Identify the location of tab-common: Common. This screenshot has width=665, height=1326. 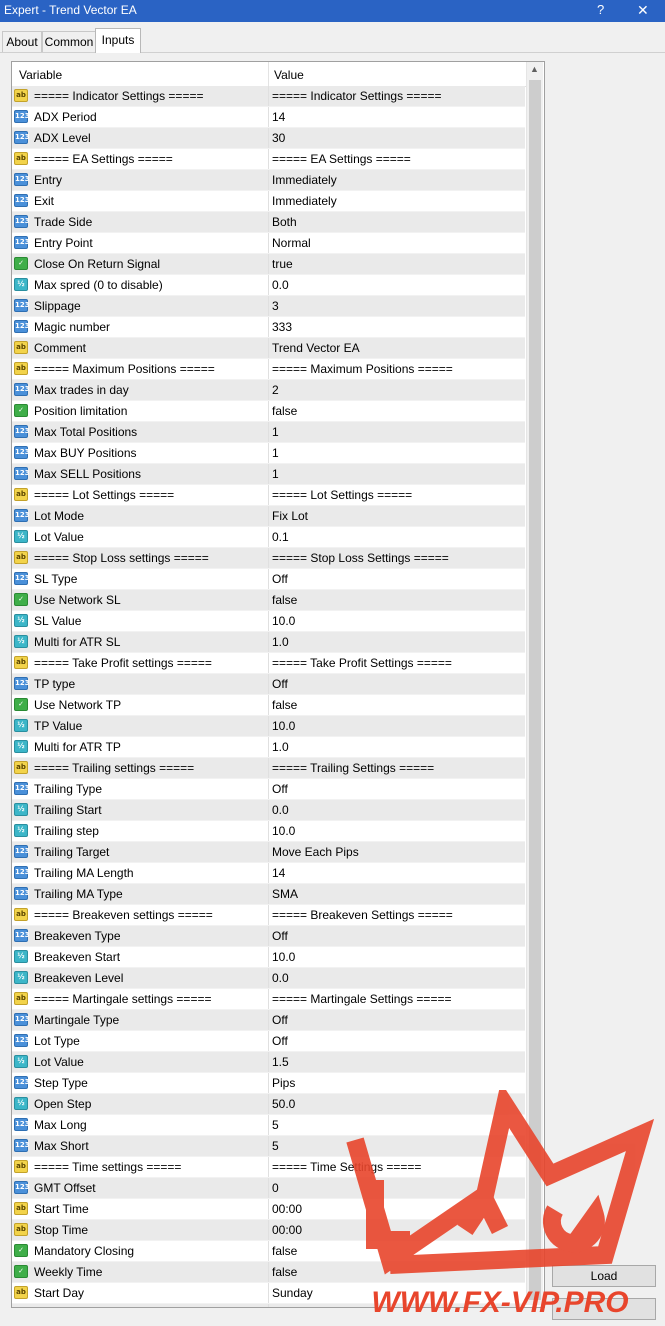
(69, 41).